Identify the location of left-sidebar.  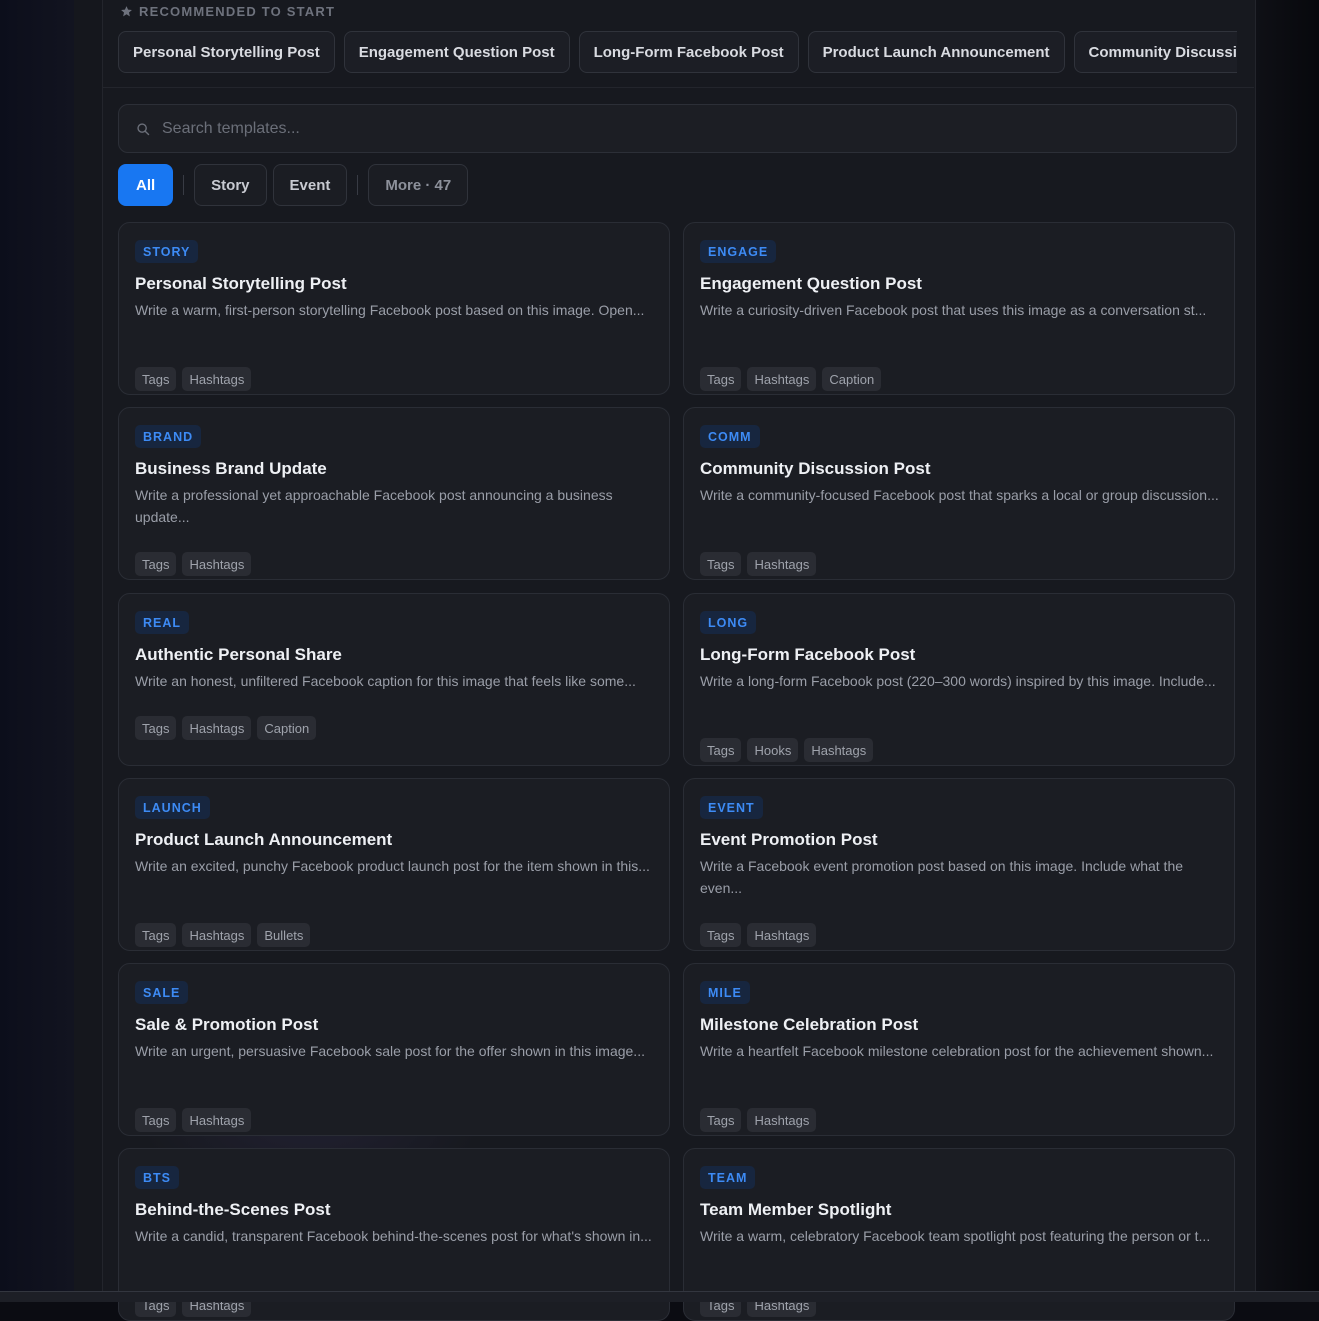
(37, 651).